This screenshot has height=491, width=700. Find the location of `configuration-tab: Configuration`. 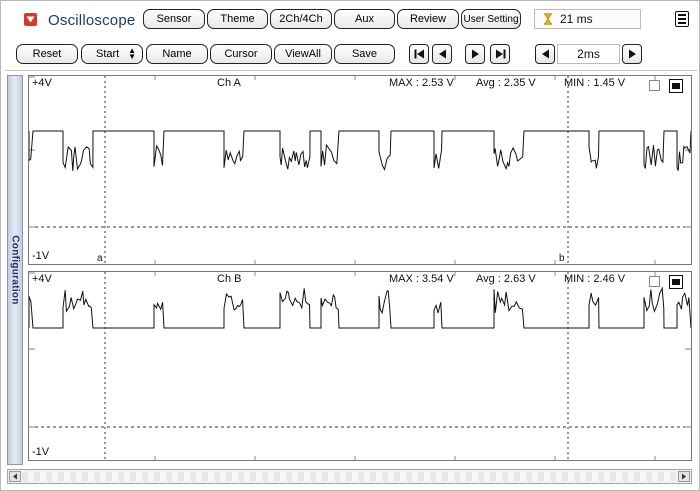

configuration-tab: Configuration is located at coordinates (15, 270).